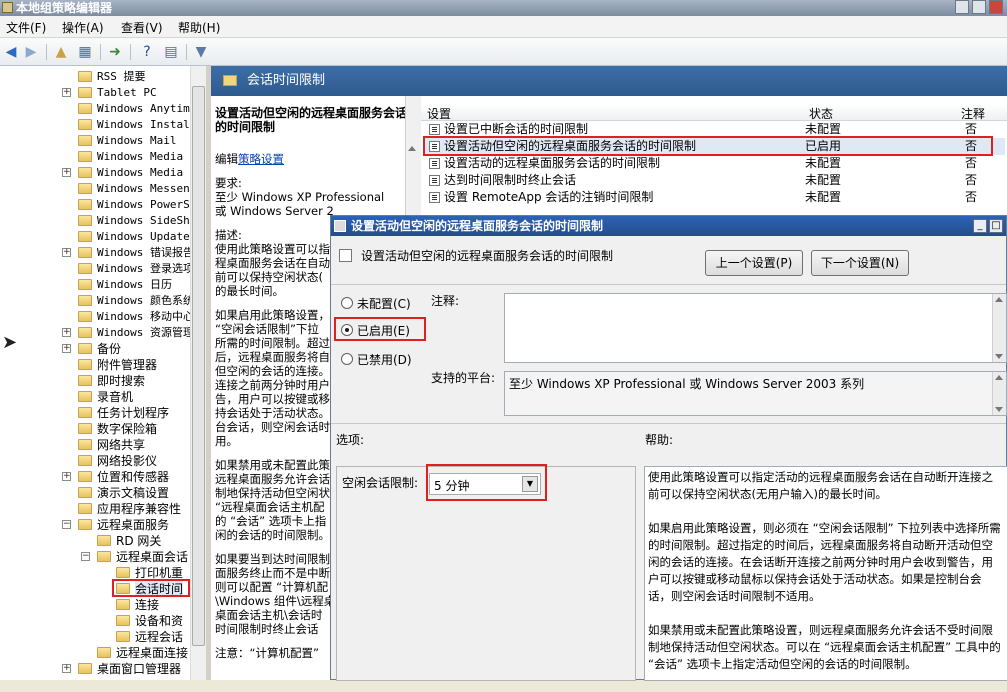  I want to click on menu-bar: 文件(F) 操作(A) 查看(V) 帮助(H), so click(503, 27).